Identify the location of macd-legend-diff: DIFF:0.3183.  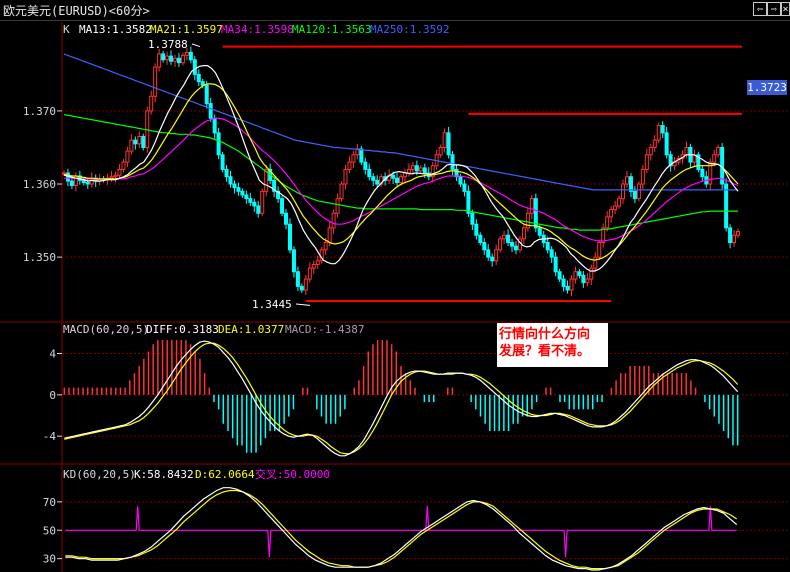
(182, 329).